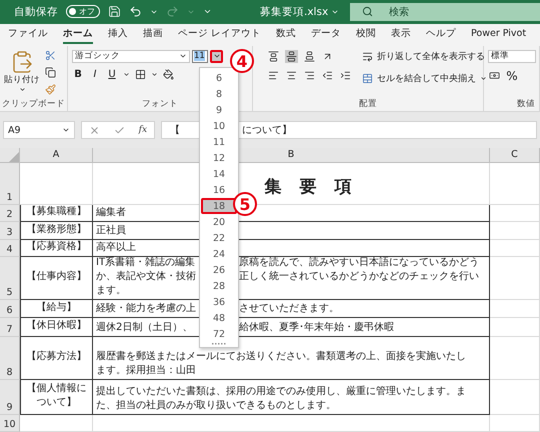 Image resolution: width=540 pixels, height=432 pixels. I want to click on font-size-option: 28, so click(219, 286).